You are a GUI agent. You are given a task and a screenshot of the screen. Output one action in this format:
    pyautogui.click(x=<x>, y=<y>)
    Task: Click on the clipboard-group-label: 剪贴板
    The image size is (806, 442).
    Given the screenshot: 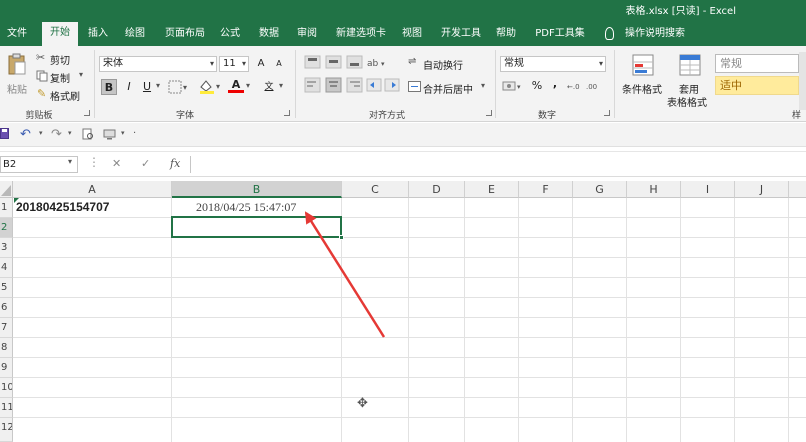 What is the action you would take?
    pyautogui.click(x=39, y=116)
    